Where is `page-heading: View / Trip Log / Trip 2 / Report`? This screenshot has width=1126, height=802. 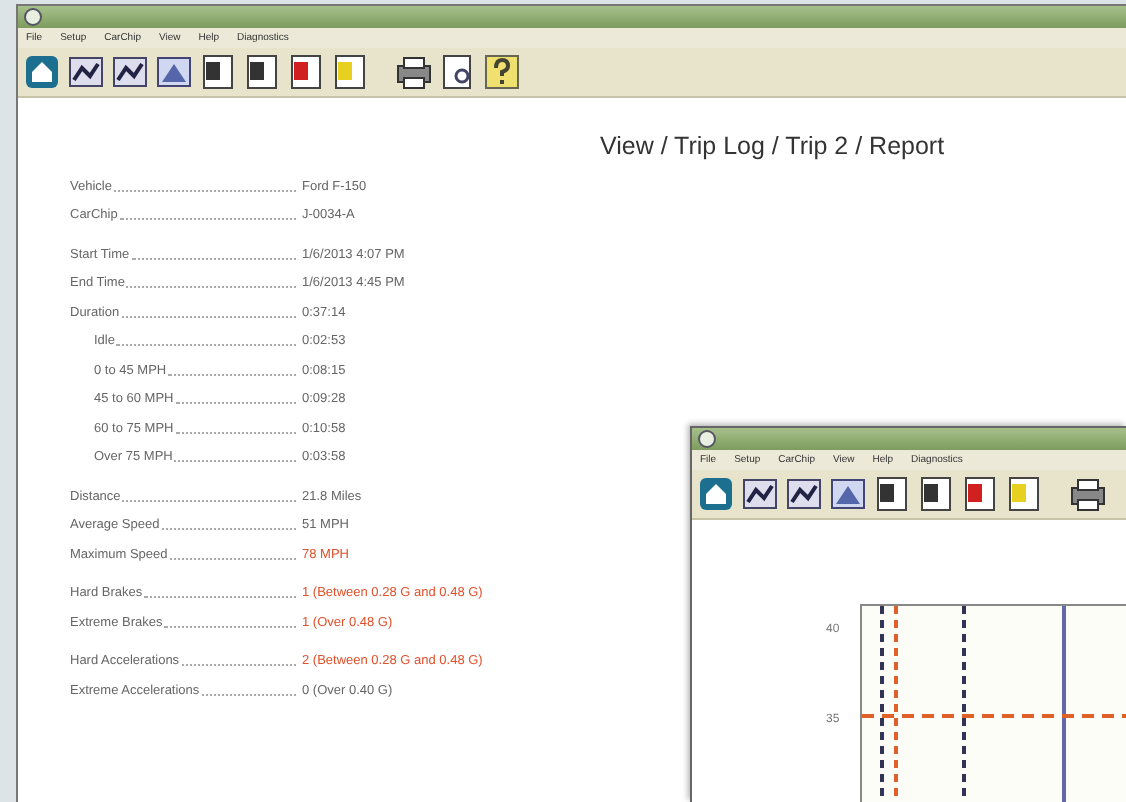
page-heading: View / Trip Log / Trip 2 / Report is located at coordinates (772, 146).